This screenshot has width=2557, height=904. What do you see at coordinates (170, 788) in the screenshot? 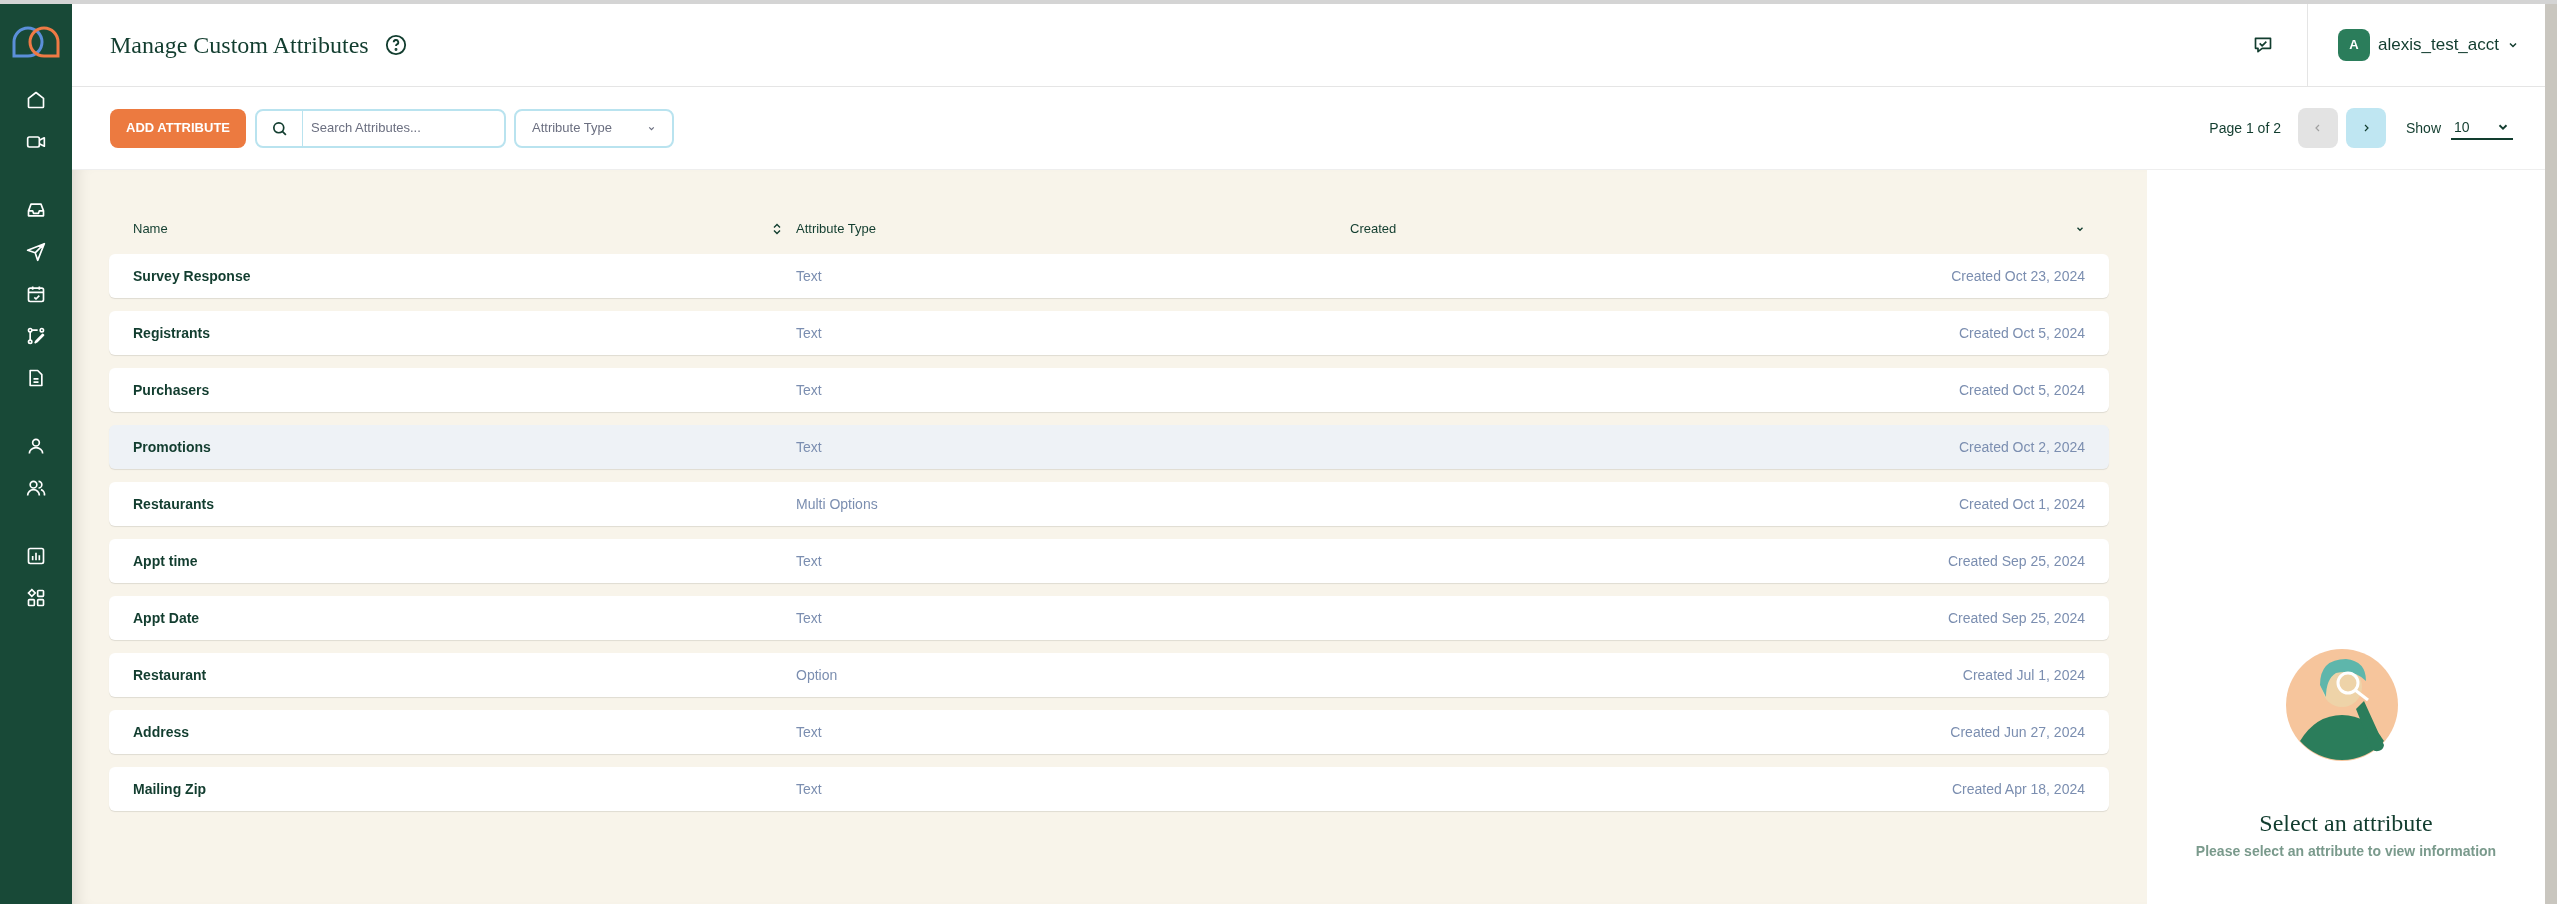
I see `attribute-name: Mailing Zip` at bounding box center [170, 788].